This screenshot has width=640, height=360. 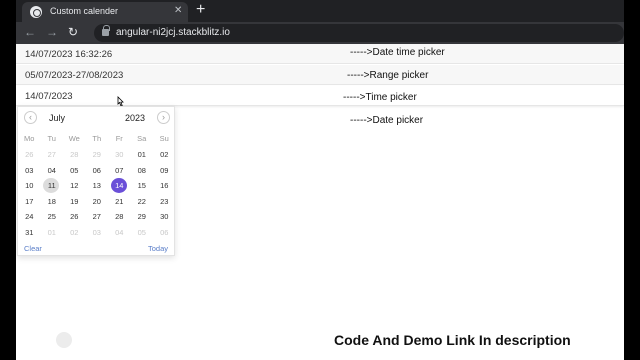 What do you see at coordinates (142, 138) in the screenshot?
I see `weekday-label: Sa` at bounding box center [142, 138].